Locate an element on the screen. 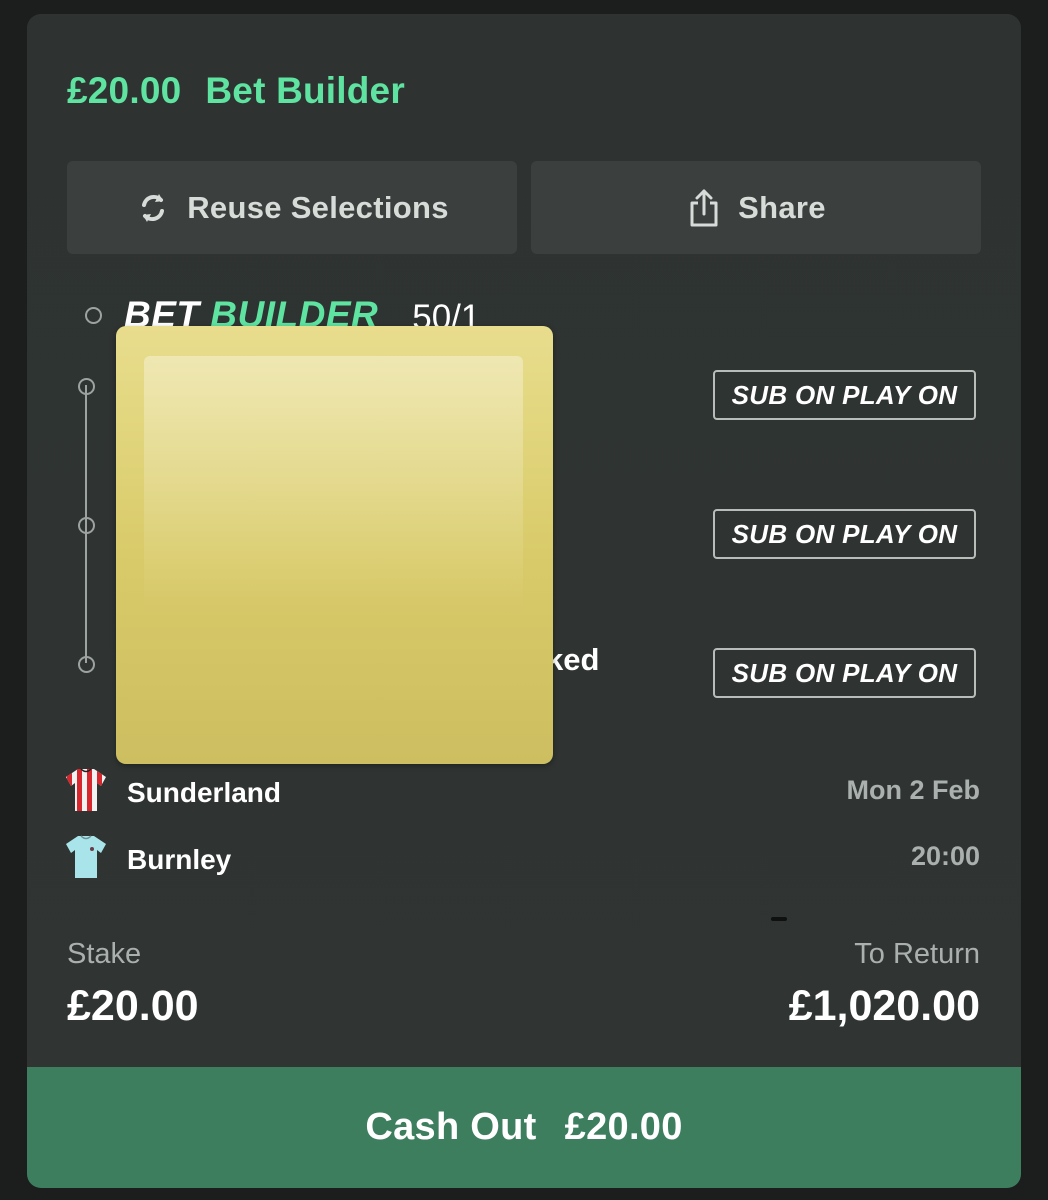  cash-out-button: Cash Out £20.00 is located at coordinates (524, 1127).